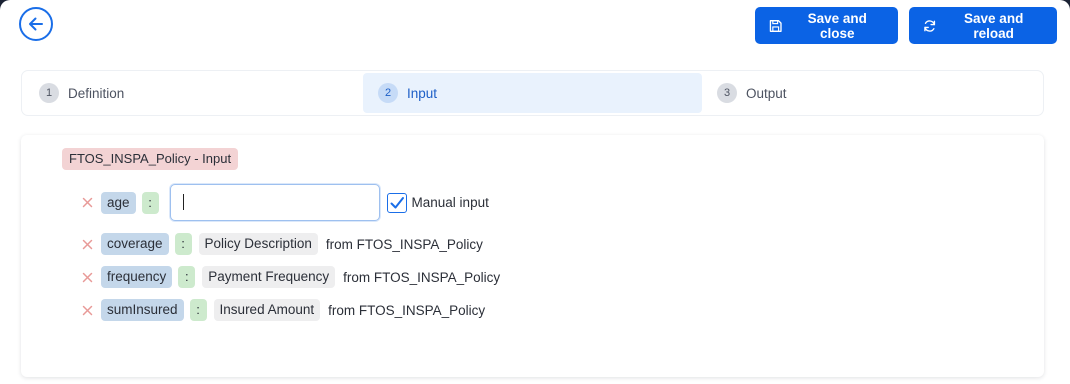 The image size is (1070, 384). What do you see at coordinates (183, 202) in the screenshot?
I see `text-cursor` at bounding box center [183, 202].